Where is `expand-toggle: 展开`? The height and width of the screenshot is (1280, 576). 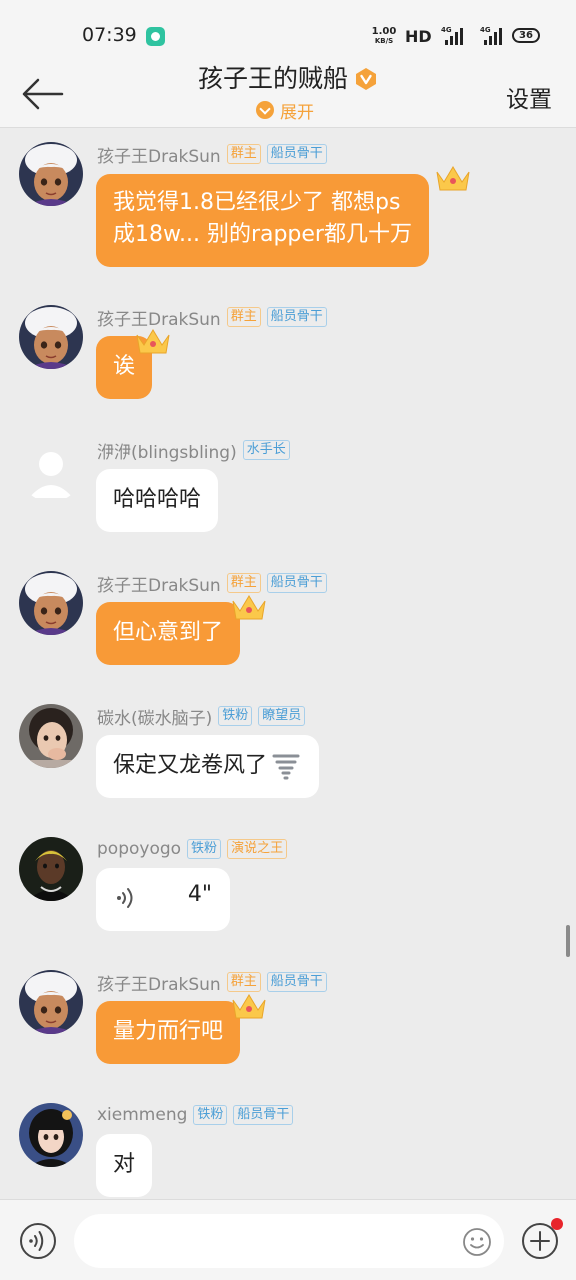 expand-toggle: 展开 is located at coordinates (285, 111).